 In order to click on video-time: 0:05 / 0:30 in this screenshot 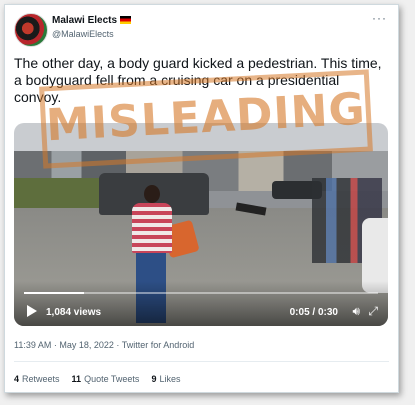, I will do `click(313, 312)`.